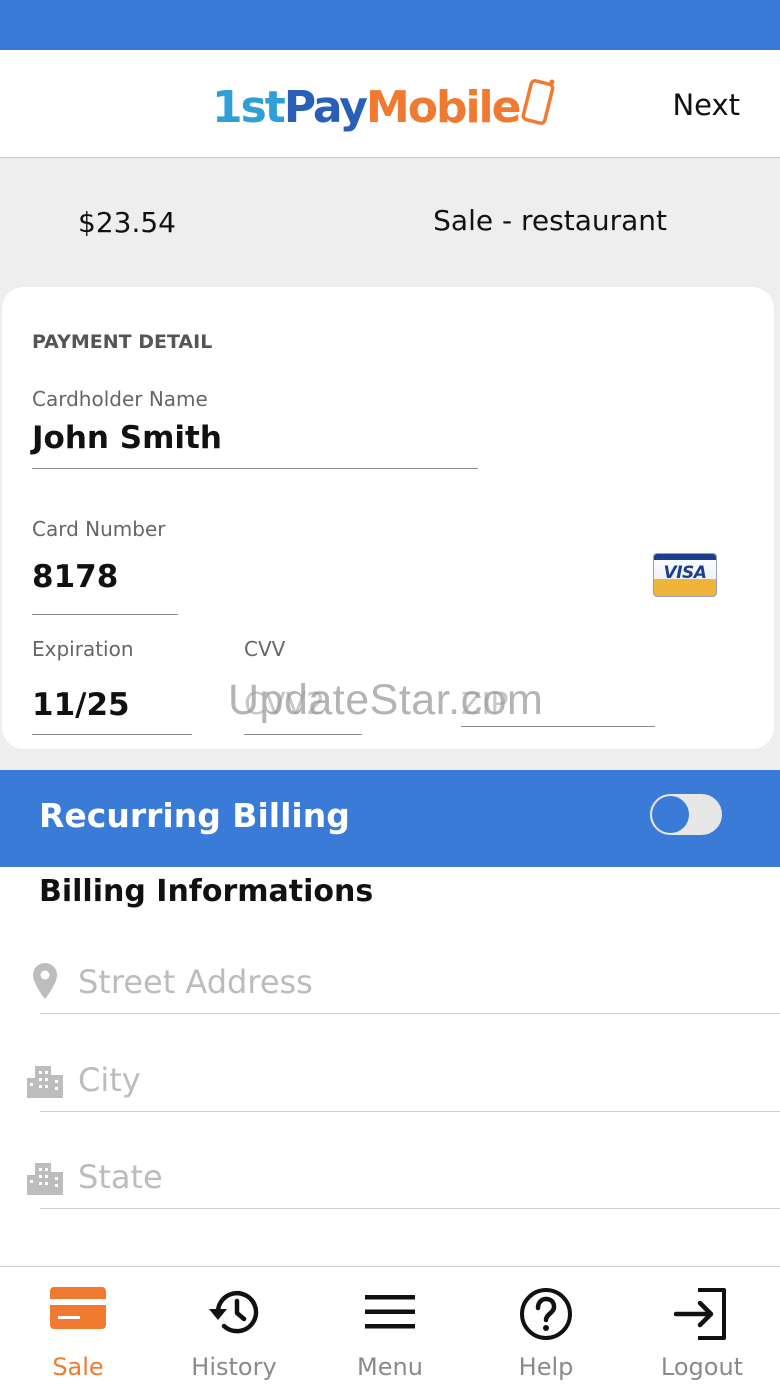  What do you see at coordinates (550, 220) in the screenshot?
I see `sale-type: Sale - restaurant` at bounding box center [550, 220].